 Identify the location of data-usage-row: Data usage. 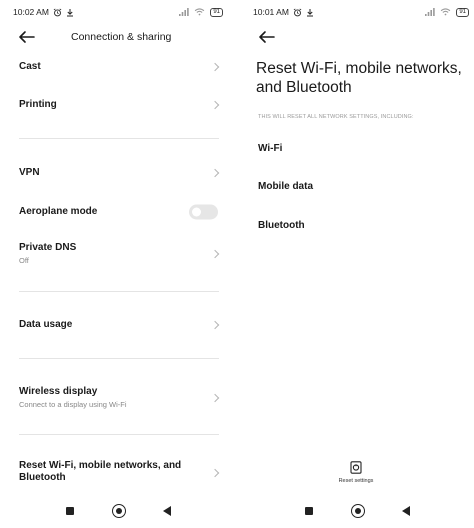
(120, 325).